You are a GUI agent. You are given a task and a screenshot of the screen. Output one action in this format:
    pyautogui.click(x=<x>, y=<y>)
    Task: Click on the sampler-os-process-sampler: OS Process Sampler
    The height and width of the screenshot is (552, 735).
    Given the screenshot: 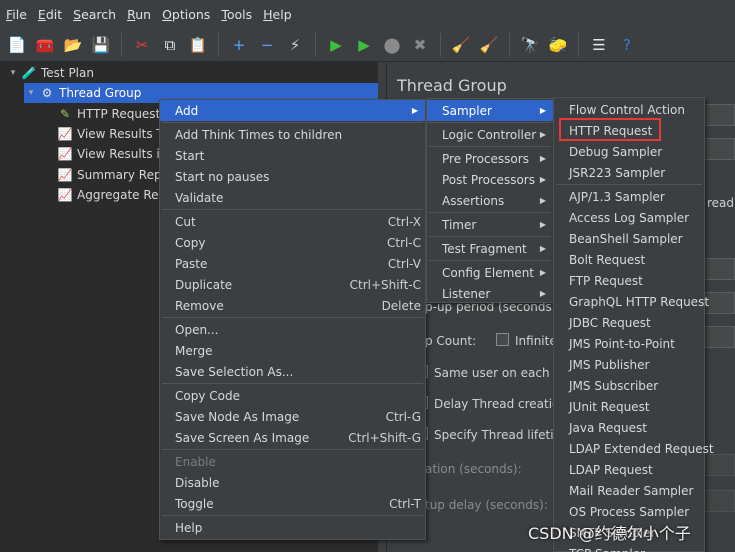 What is the action you would take?
    pyautogui.click(x=629, y=511)
    